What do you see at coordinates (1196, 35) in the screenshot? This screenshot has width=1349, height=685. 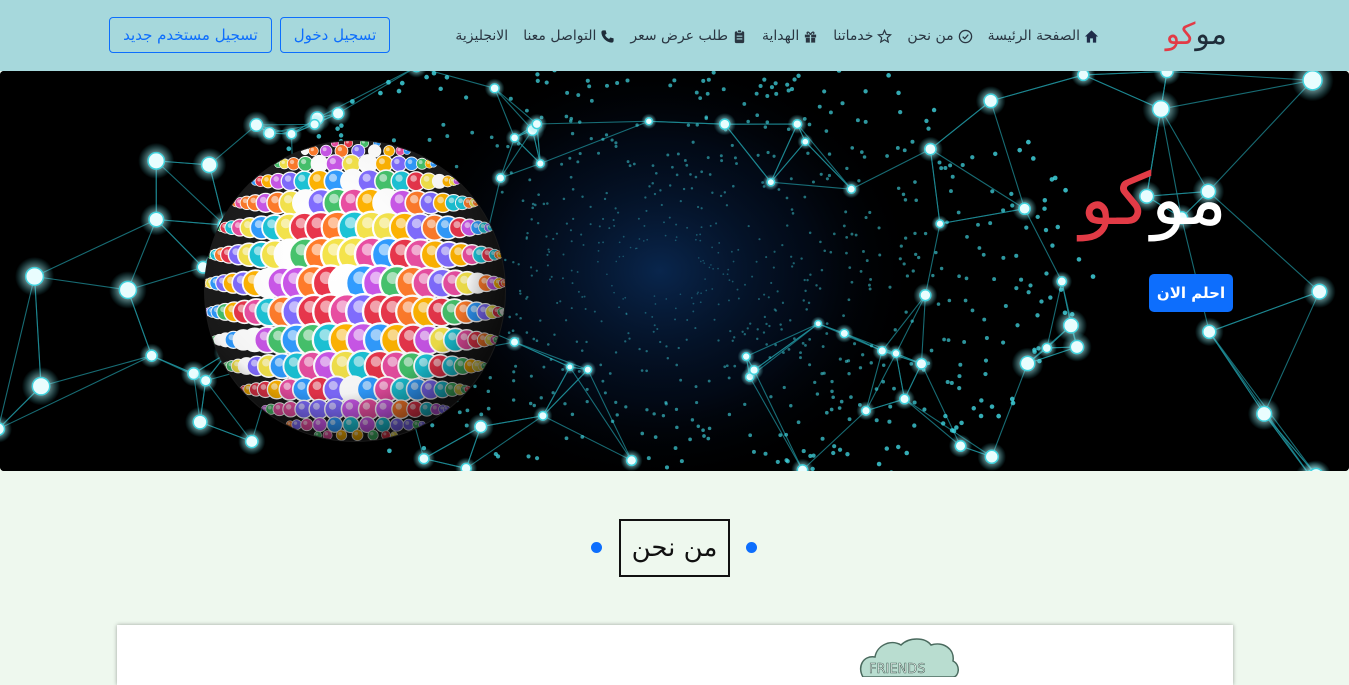 I see `brand-logo: موكو` at bounding box center [1196, 35].